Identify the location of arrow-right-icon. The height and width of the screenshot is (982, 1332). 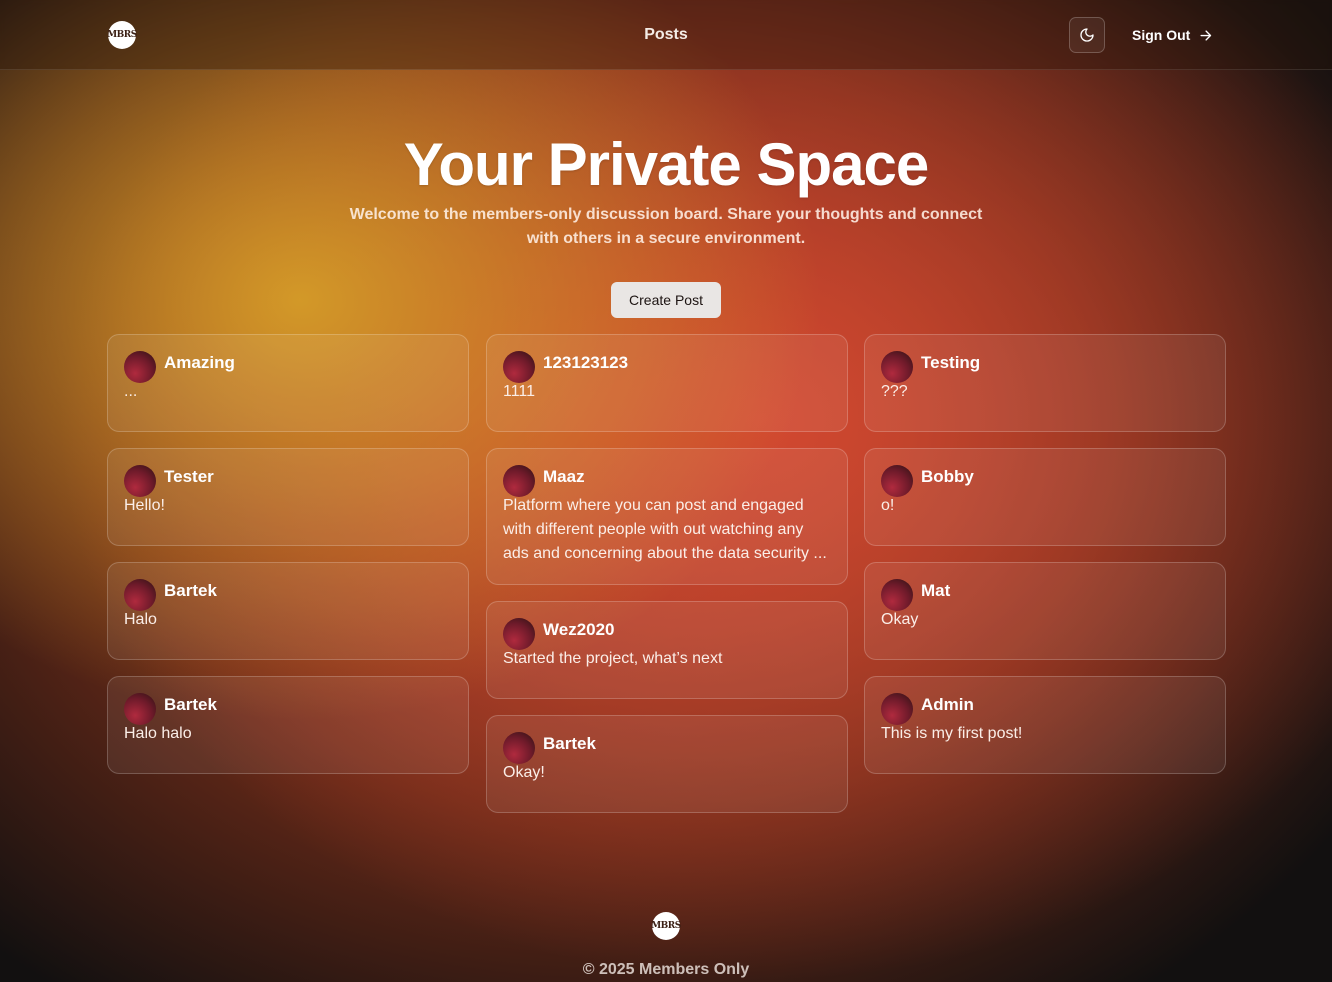
(1206, 35).